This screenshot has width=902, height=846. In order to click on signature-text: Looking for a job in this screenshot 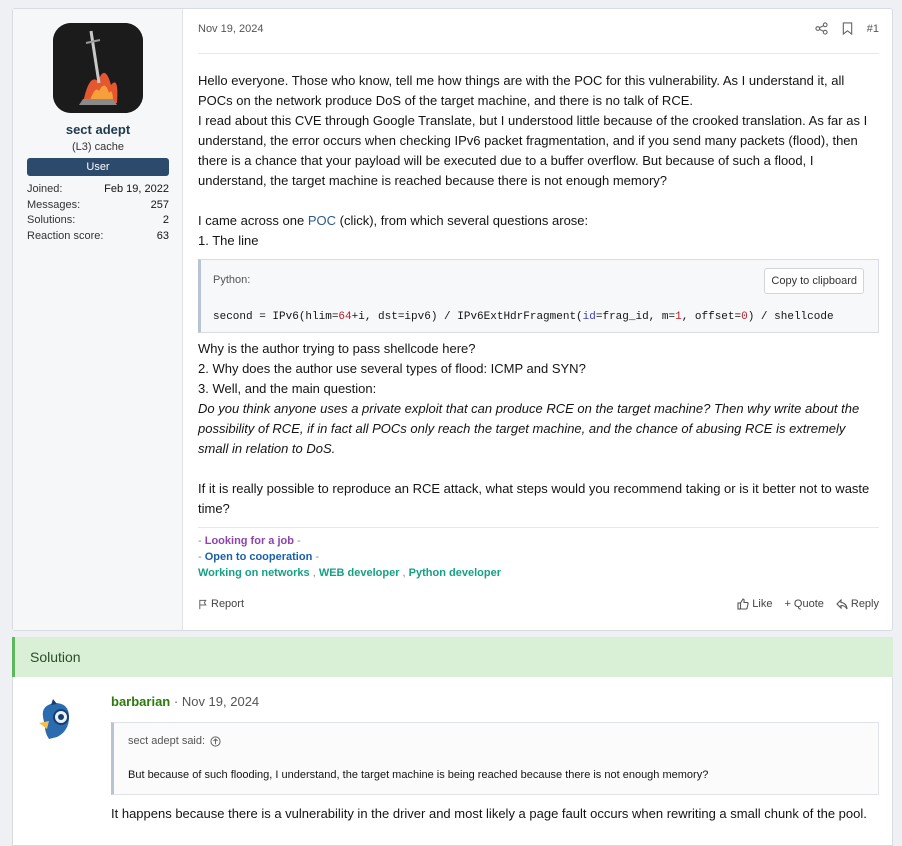, I will do `click(249, 541)`.